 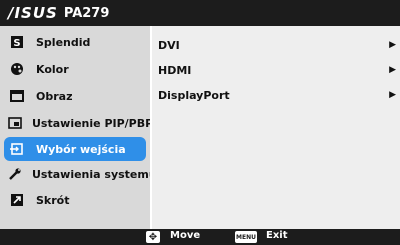 I want to click on image-icon, so click(x=17, y=96).